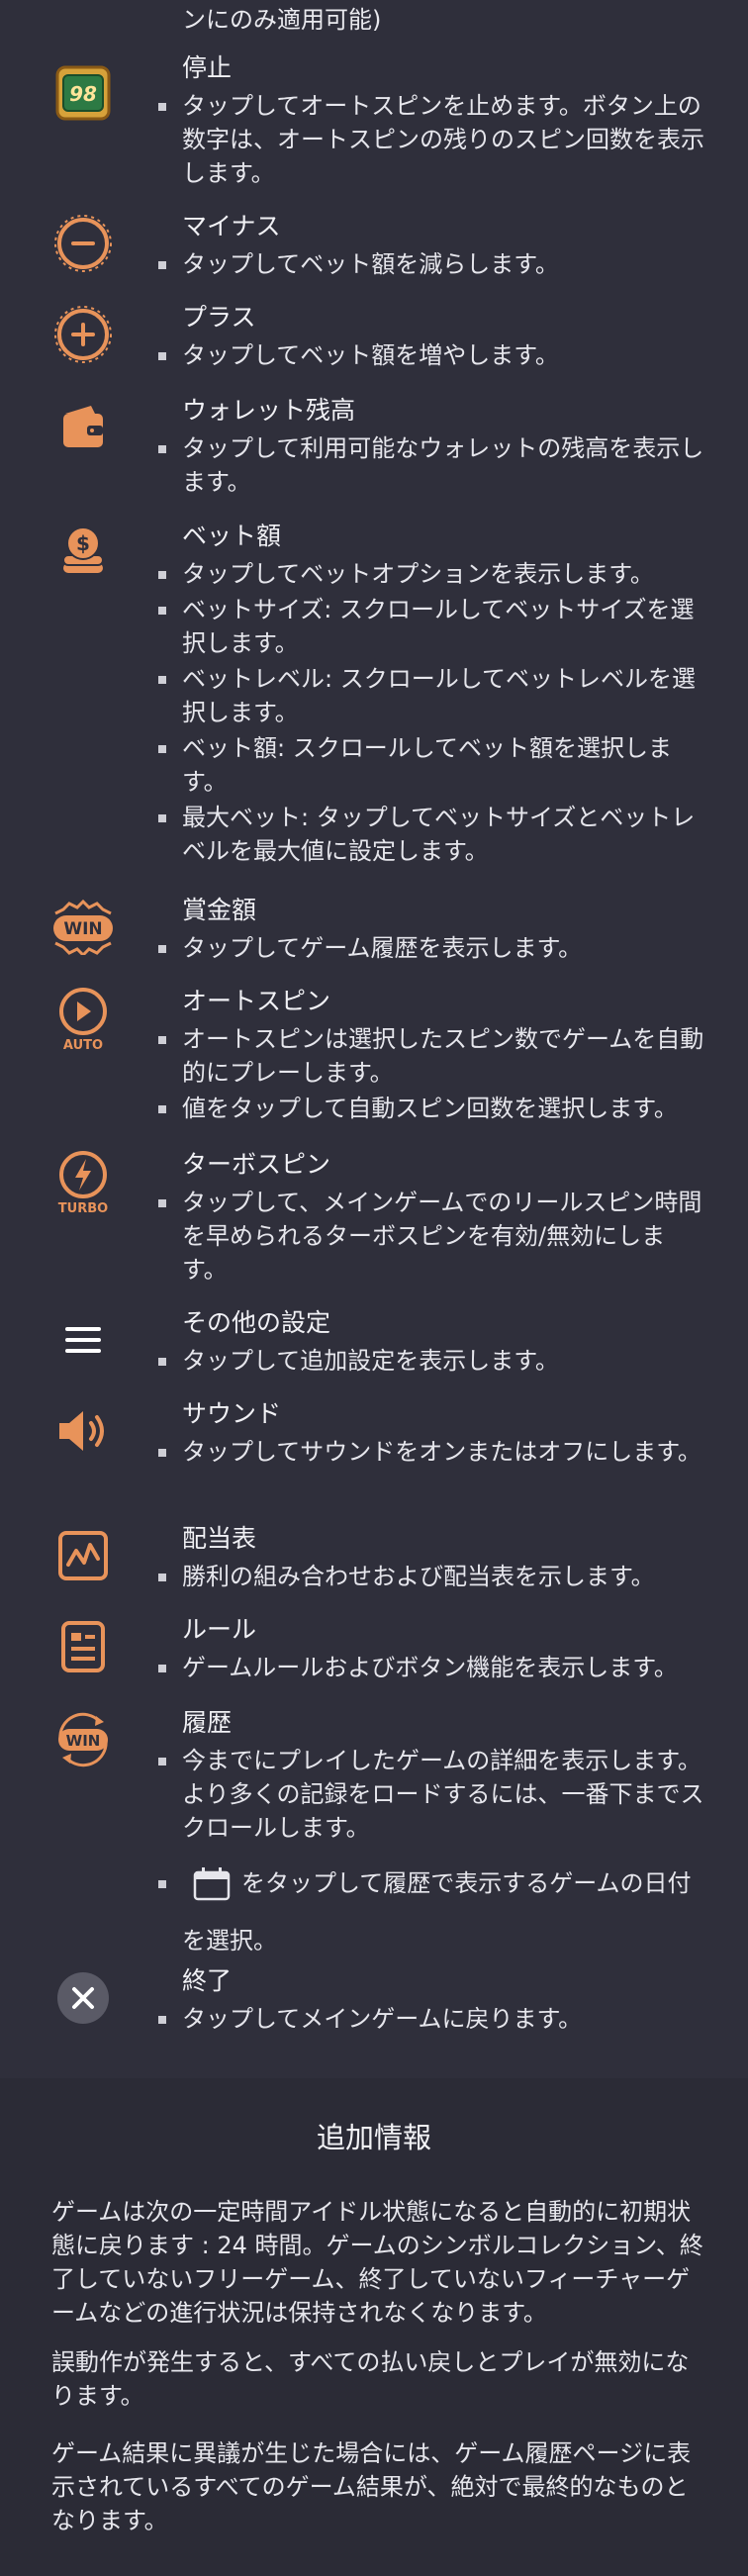  Describe the element at coordinates (219, 1629) in the screenshot. I see `rules-title: ルール` at that location.